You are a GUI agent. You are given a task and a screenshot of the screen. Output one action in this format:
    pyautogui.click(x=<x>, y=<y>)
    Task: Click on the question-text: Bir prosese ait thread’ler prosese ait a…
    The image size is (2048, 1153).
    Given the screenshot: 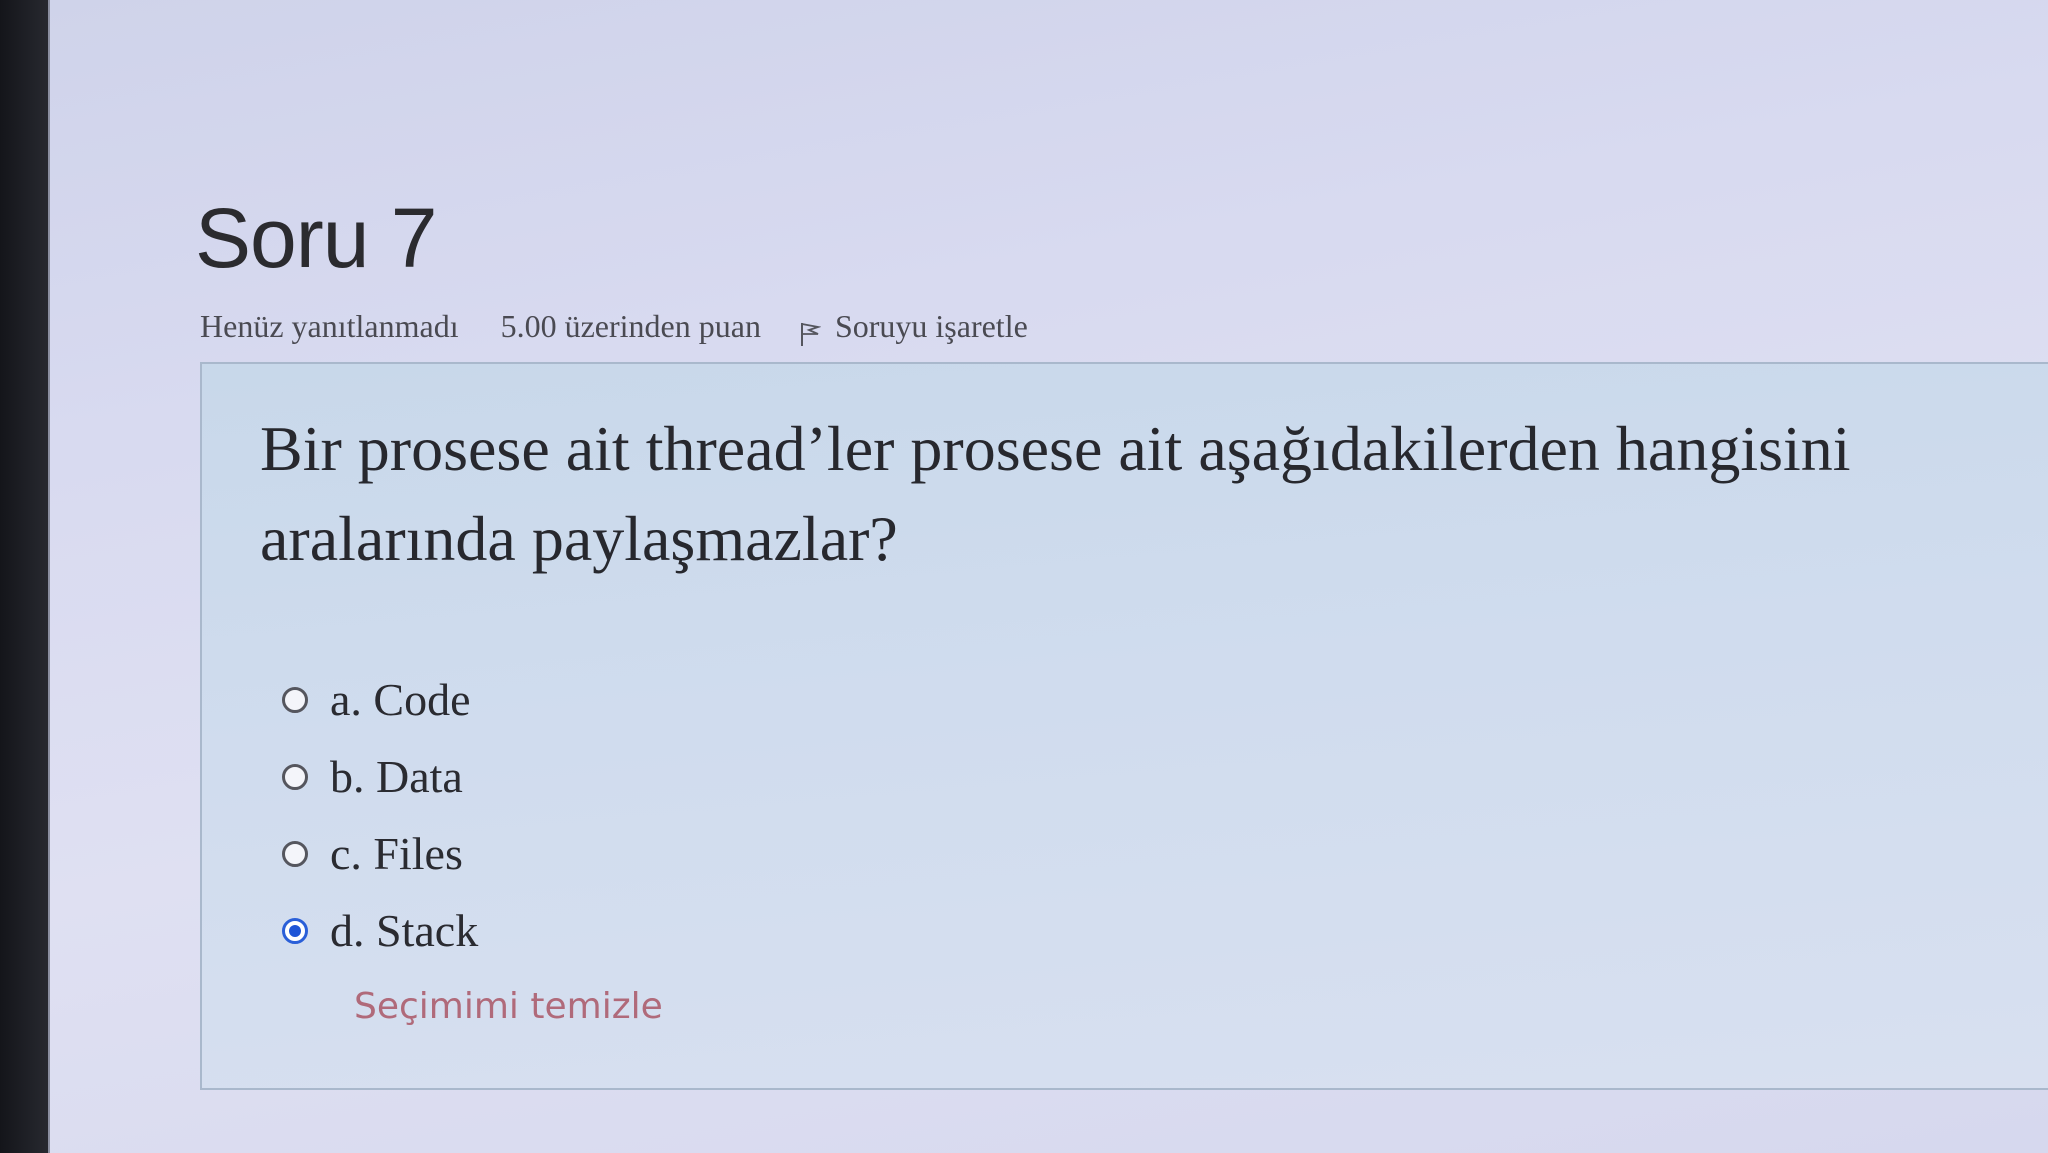 What is the action you would take?
    pyautogui.click(x=1055, y=493)
    